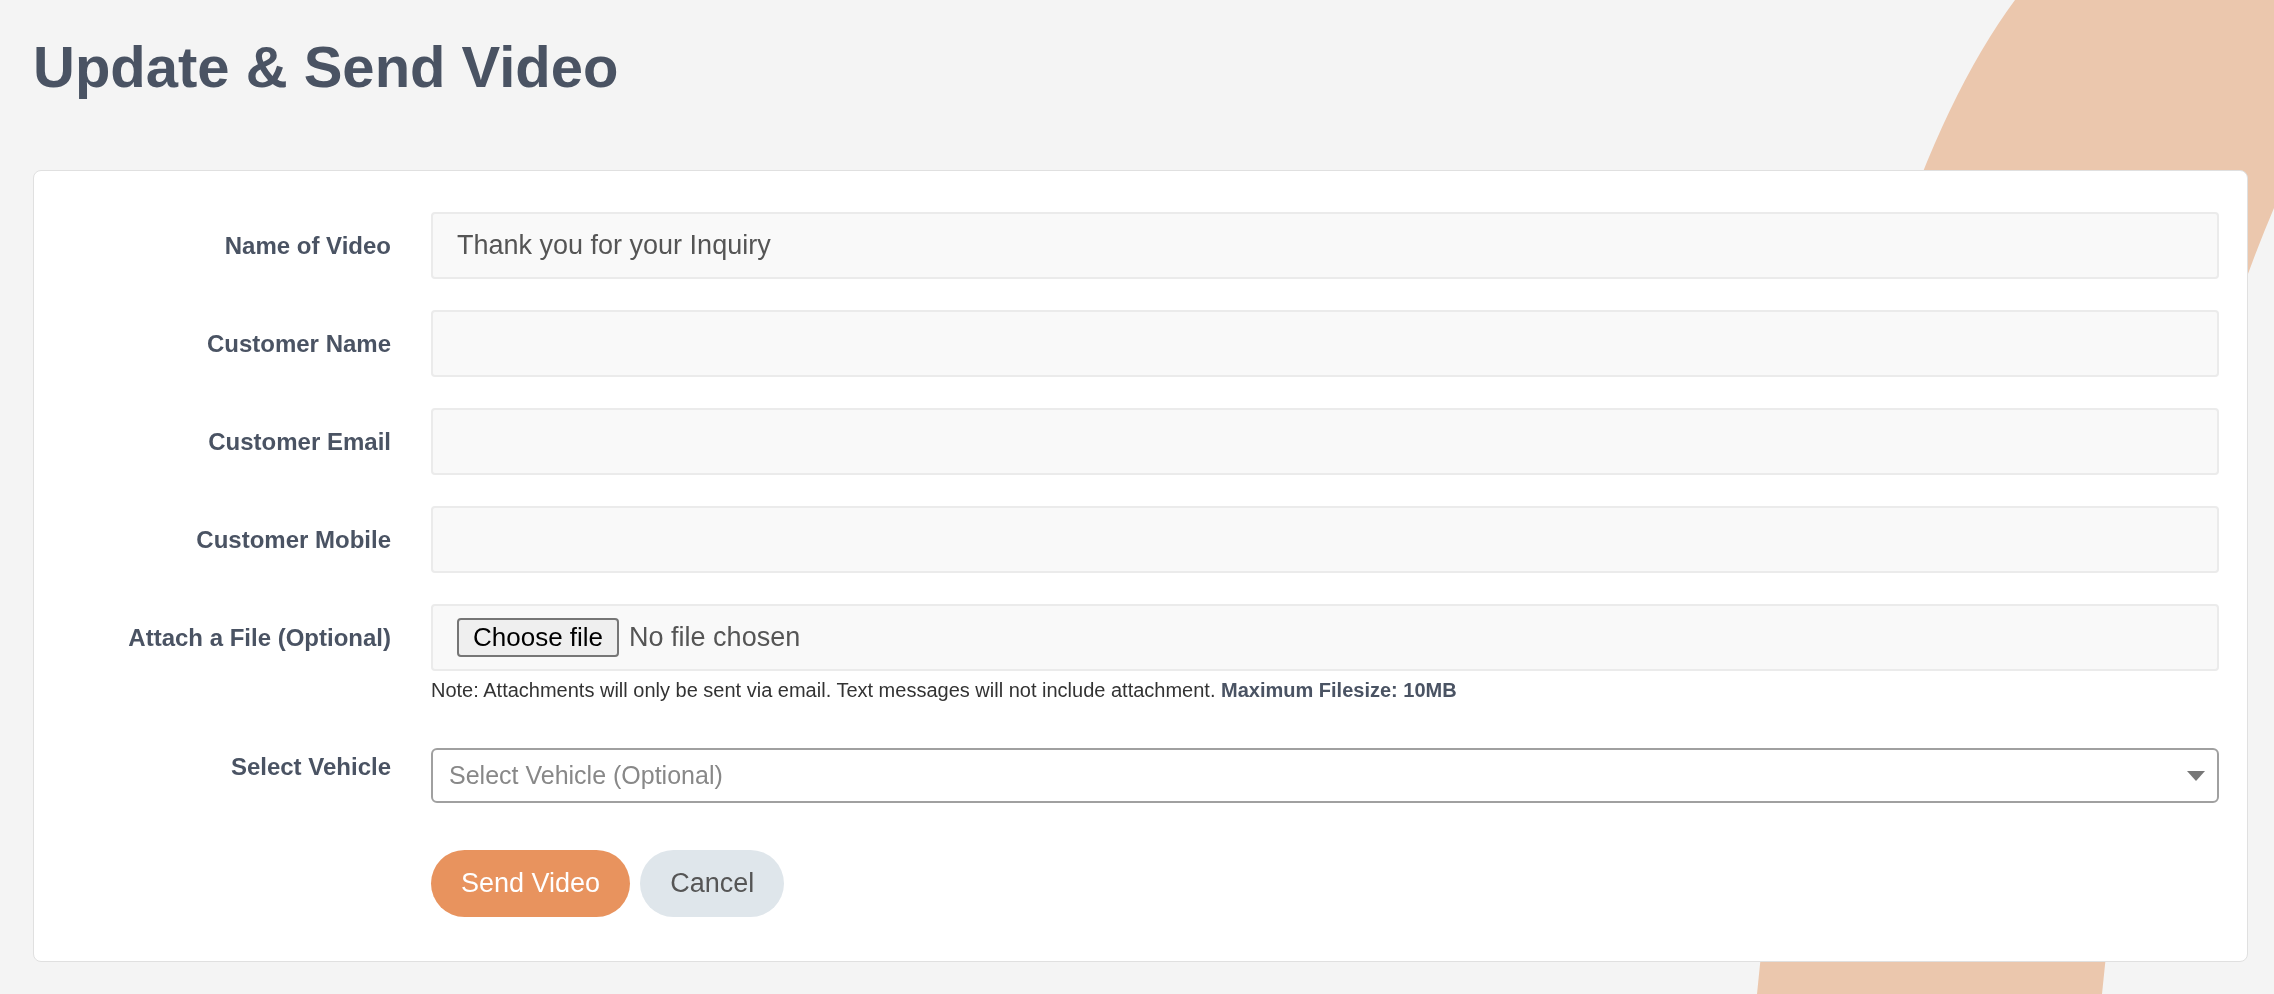 This screenshot has width=2274, height=994. I want to click on field-label: Customer Email, so click(299, 442).